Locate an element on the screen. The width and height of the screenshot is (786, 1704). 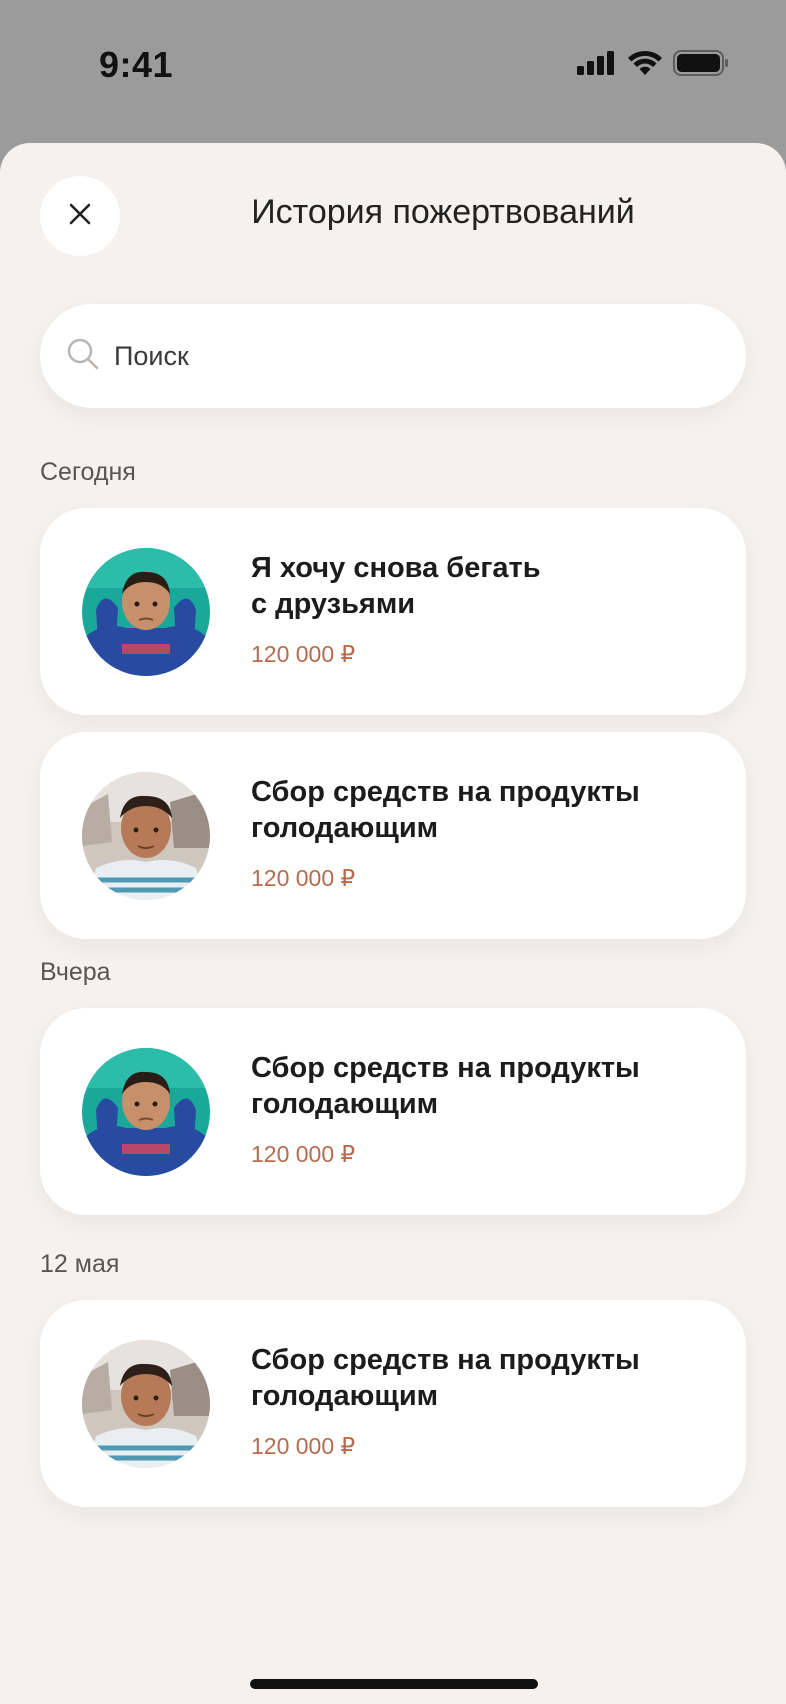
search-input is located at coordinates (394, 356).